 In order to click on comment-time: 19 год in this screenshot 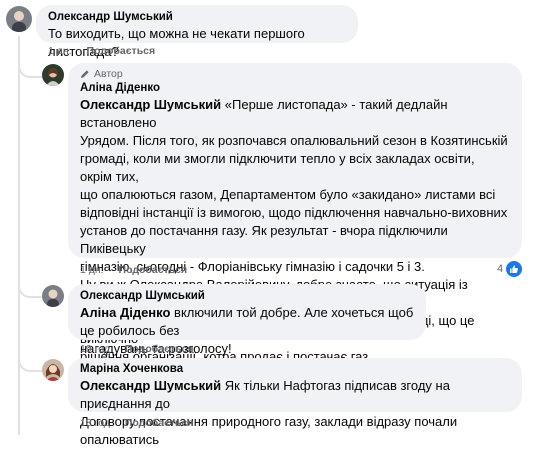, I will do `click(95, 349)`.